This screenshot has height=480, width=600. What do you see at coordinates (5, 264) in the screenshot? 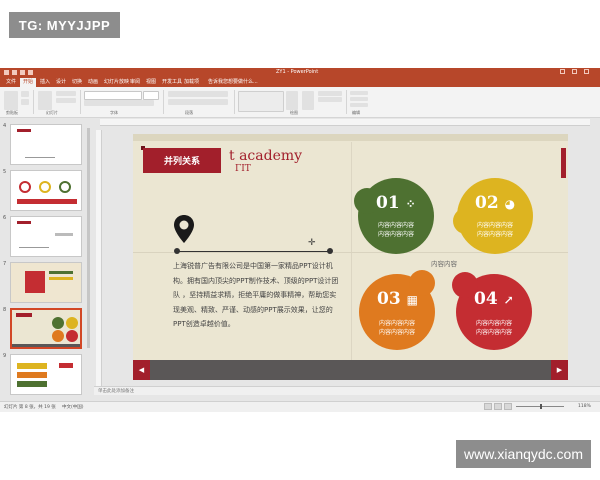
I see `thumbnail-number: 7` at bounding box center [5, 264].